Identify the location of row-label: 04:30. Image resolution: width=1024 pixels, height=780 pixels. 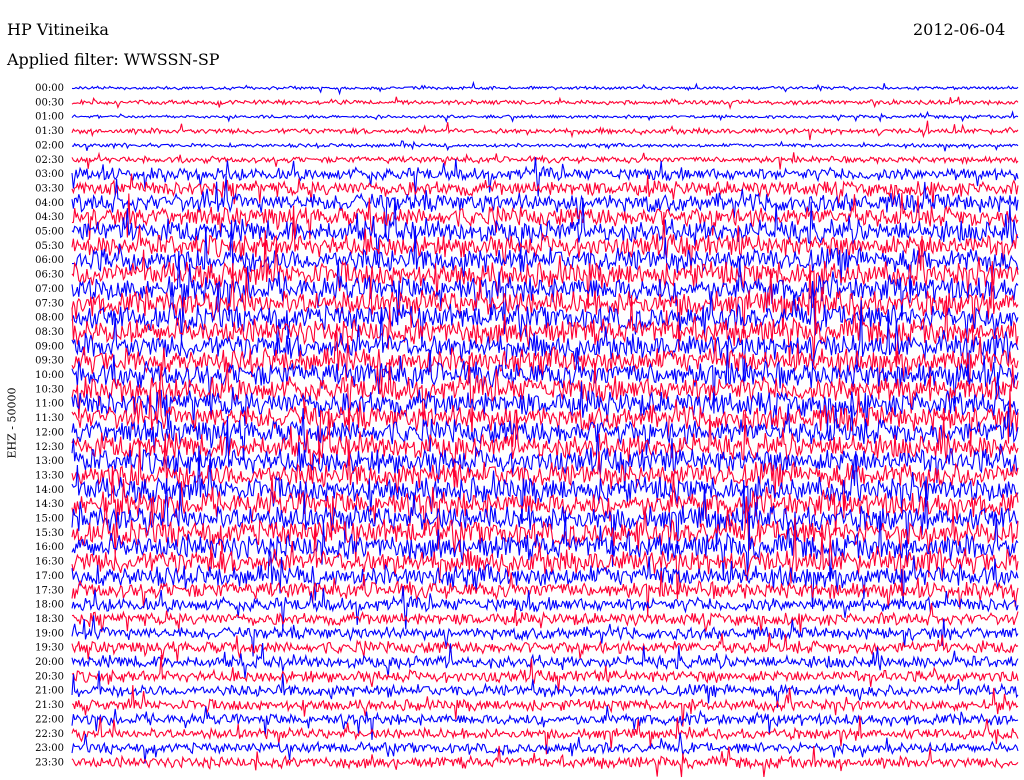
(49, 217).